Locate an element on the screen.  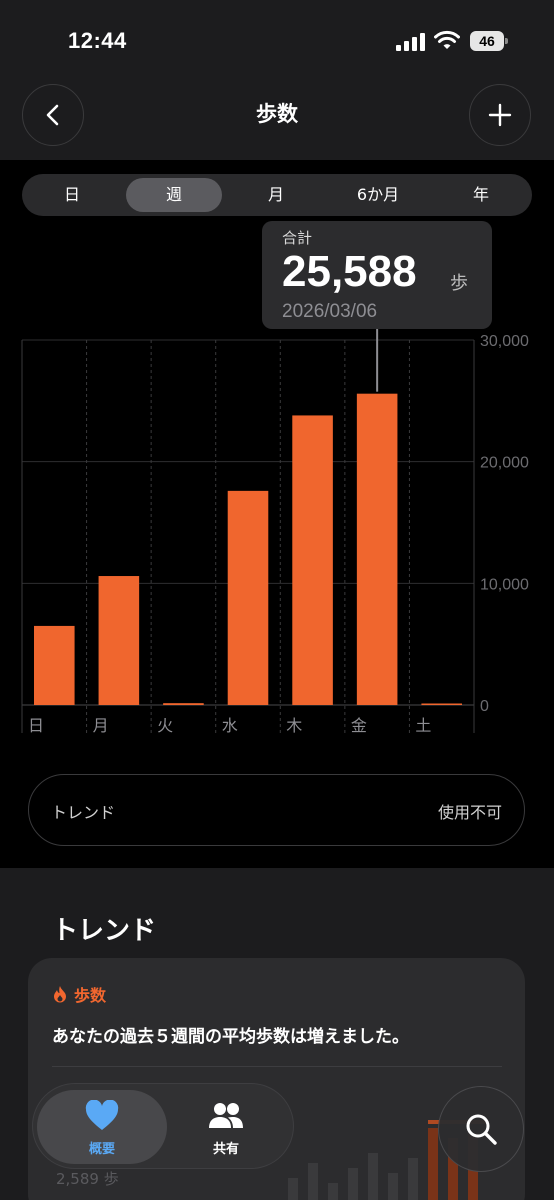
x-tick-label: 月 is located at coordinates (101, 725).